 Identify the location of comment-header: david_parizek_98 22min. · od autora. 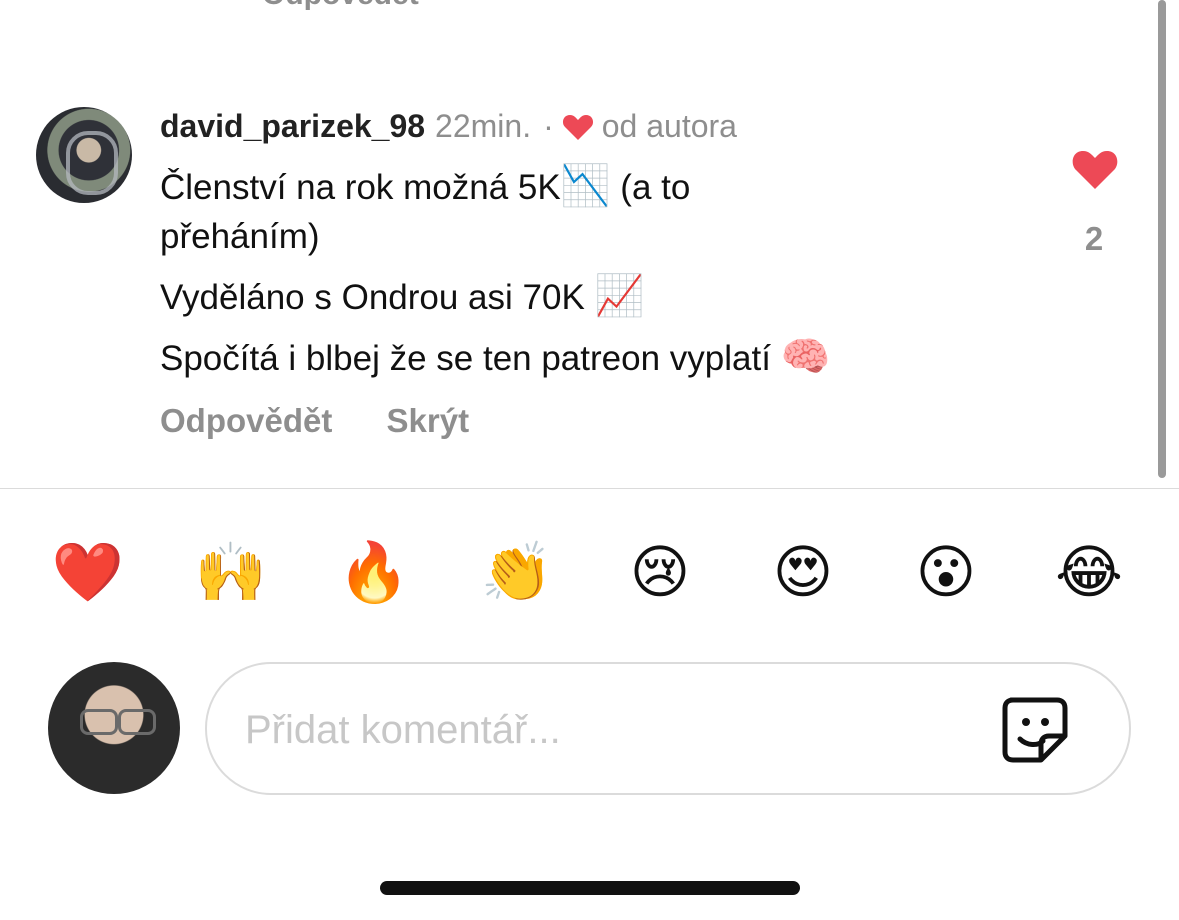
(448, 126).